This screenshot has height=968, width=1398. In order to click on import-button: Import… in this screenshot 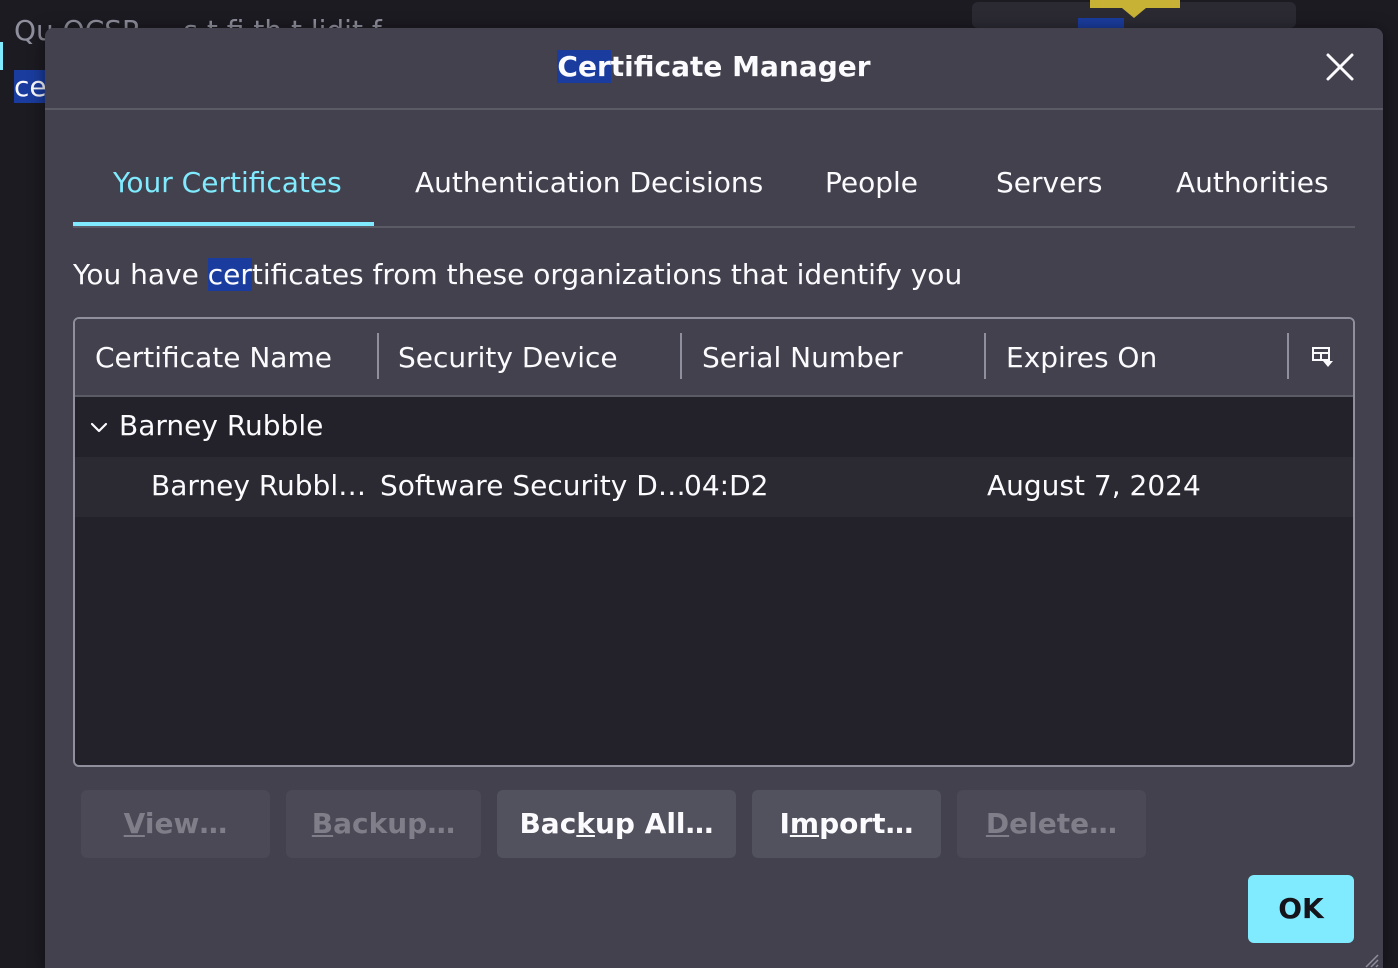, I will do `click(846, 824)`.